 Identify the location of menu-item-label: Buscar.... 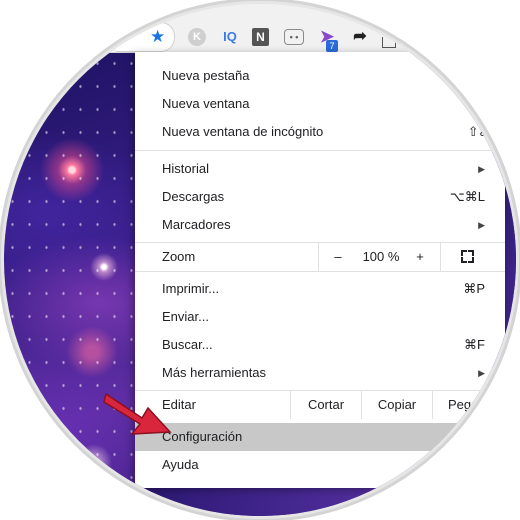
(187, 344).